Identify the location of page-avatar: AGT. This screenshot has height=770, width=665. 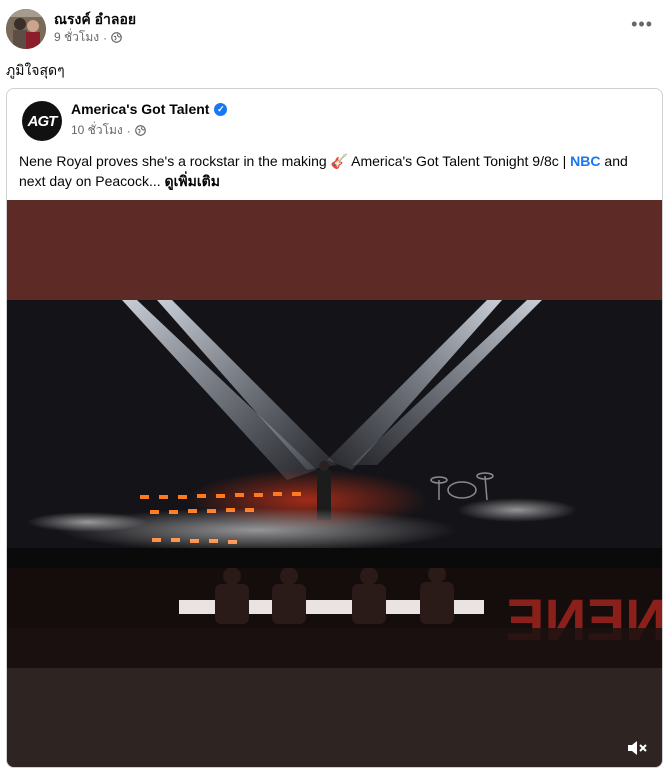
(42, 121).